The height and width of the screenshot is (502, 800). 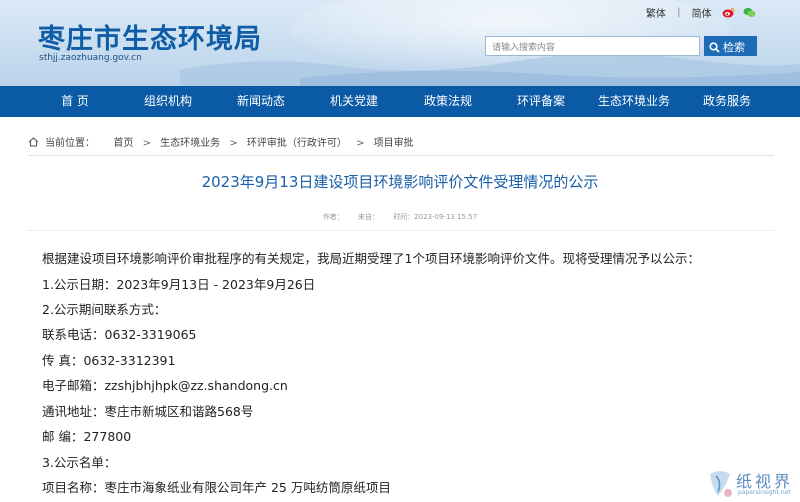 What do you see at coordinates (634, 101) in the screenshot?
I see `nav-item-eco-business: 生态环境业务` at bounding box center [634, 101].